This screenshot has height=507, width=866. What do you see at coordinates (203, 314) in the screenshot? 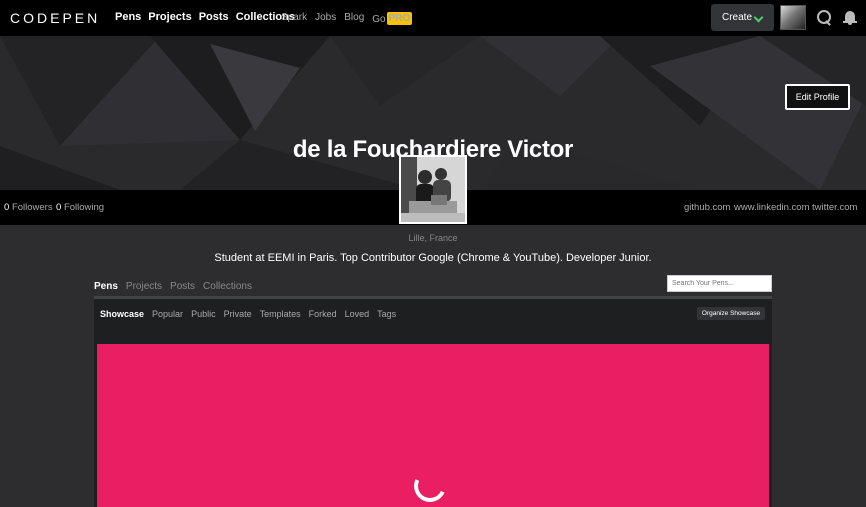
I see `subtab-public: Public` at bounding box center [203, 314].